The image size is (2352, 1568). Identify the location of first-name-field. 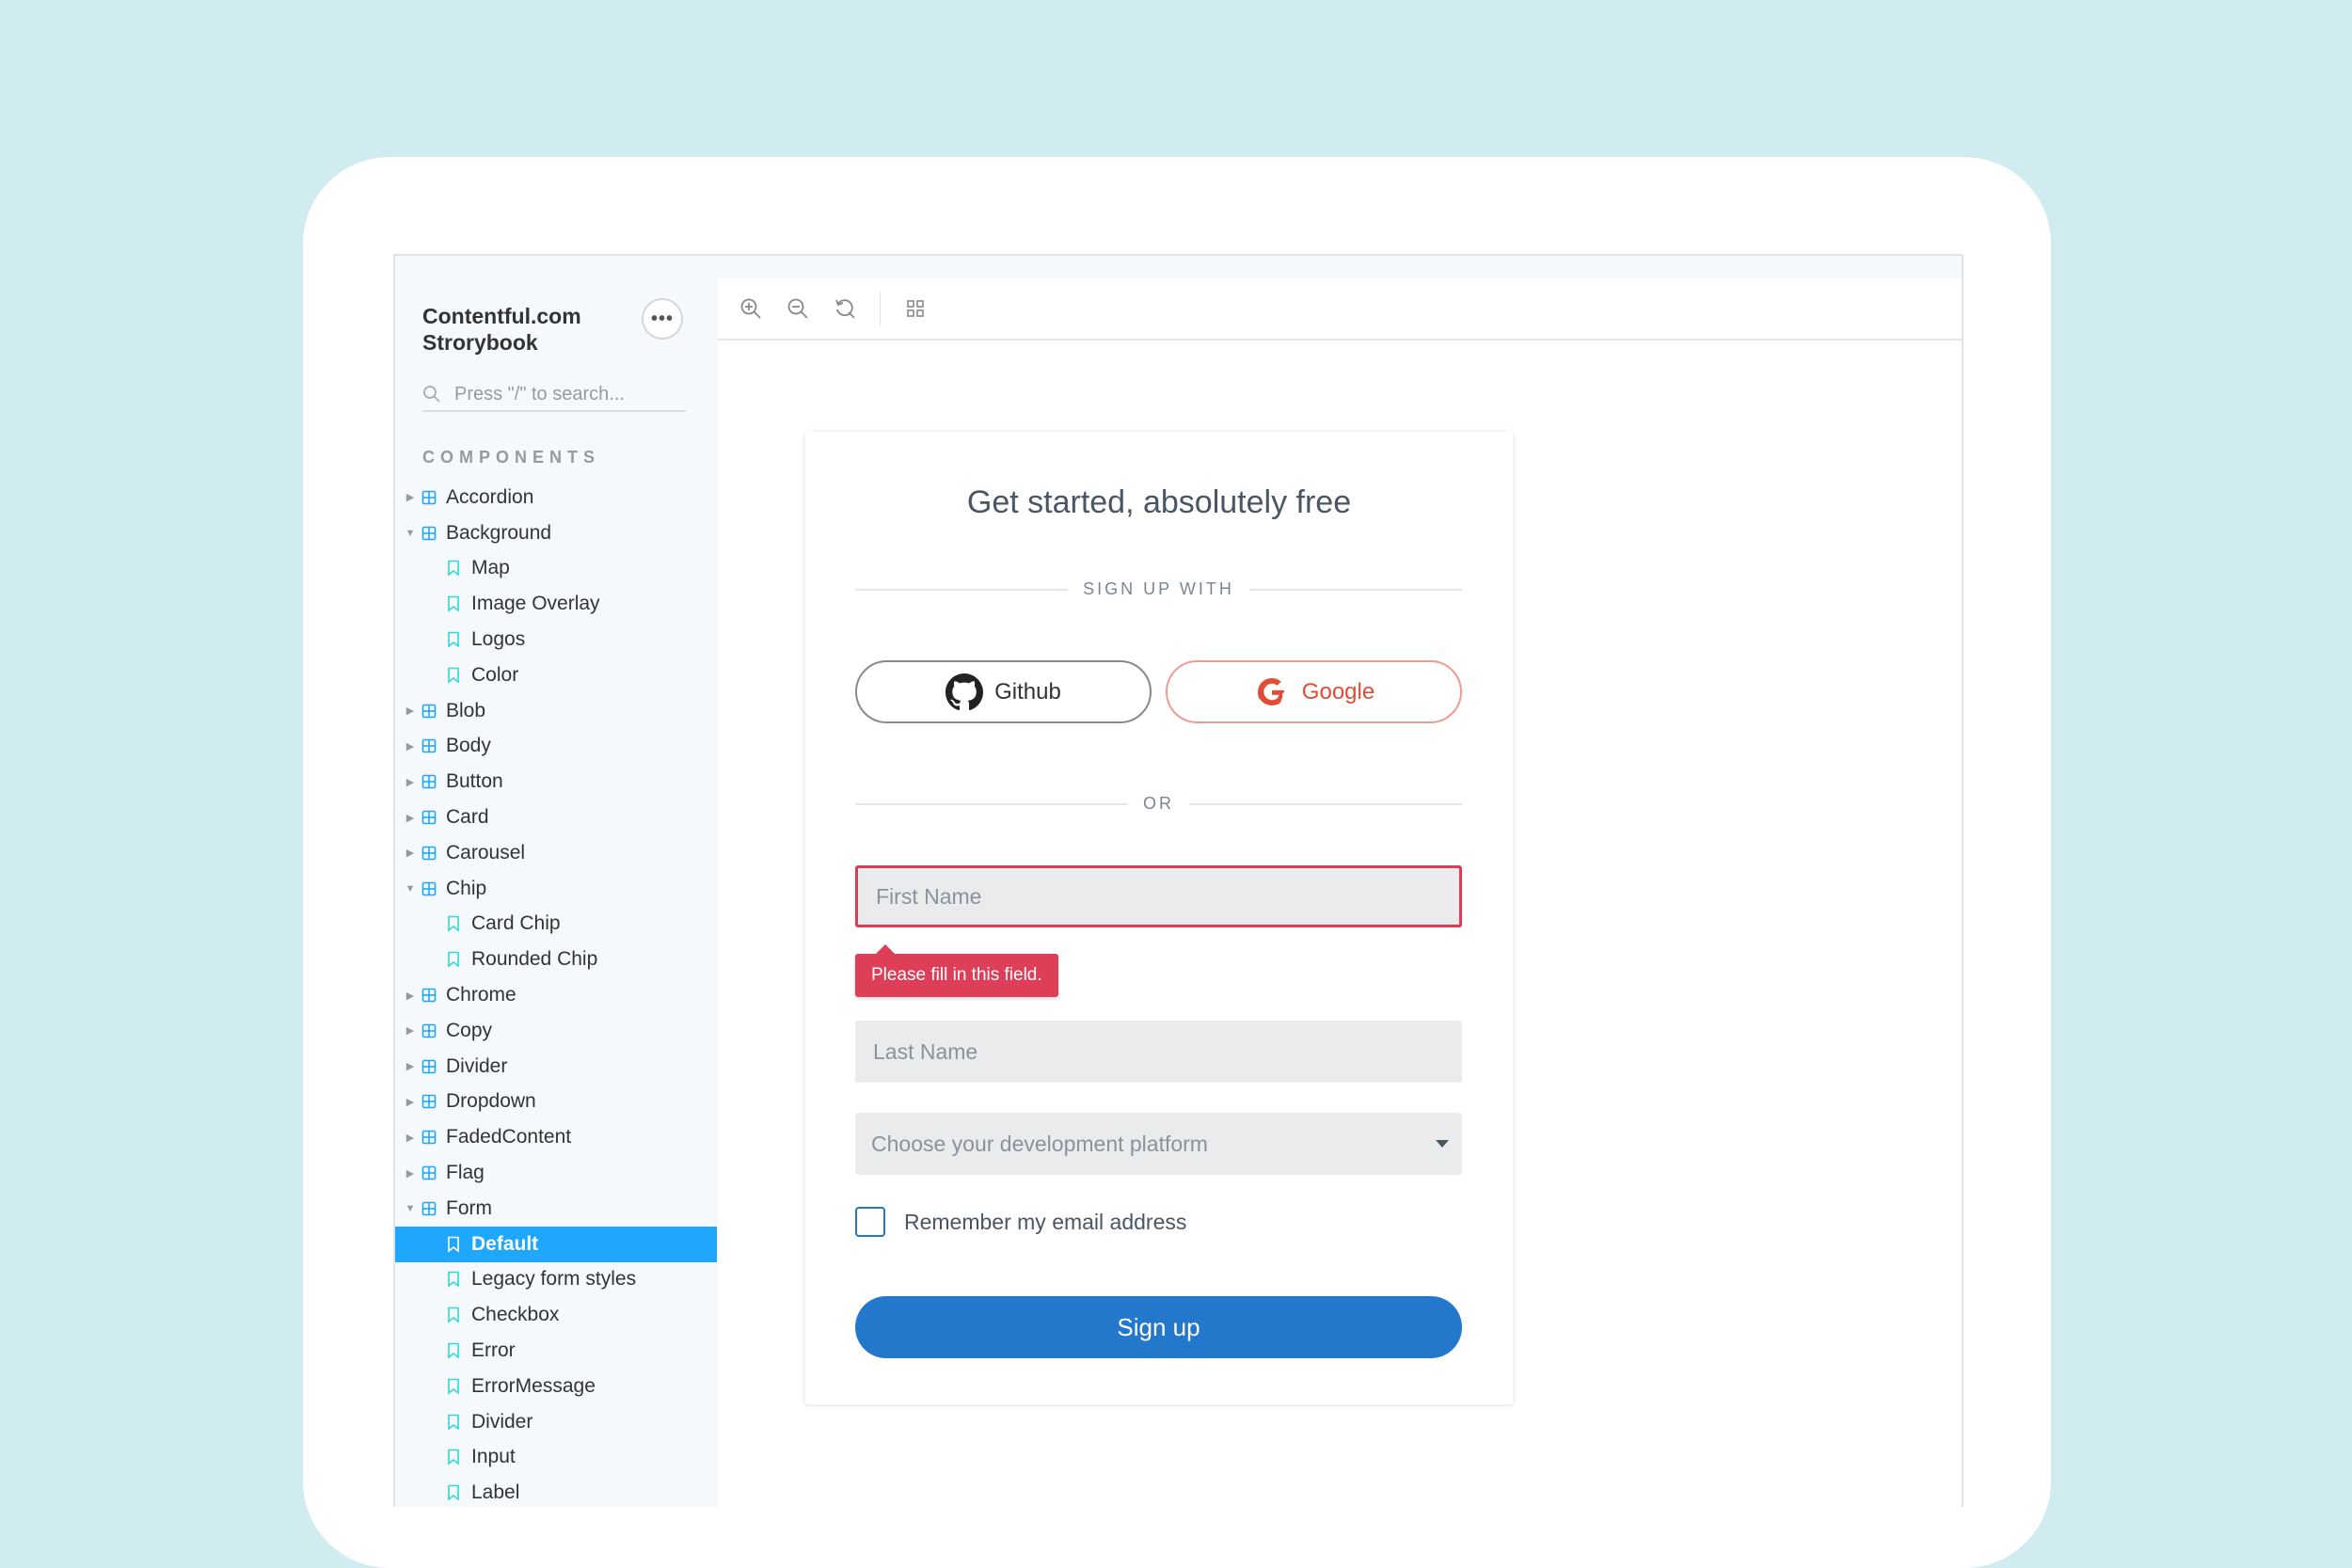
(1158, 896).